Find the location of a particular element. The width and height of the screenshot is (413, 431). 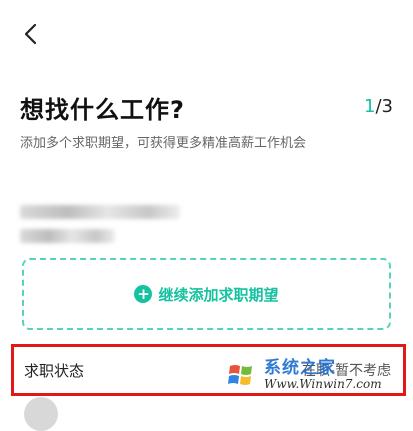

chevron-left-icon is located at coordinates (30, 34).